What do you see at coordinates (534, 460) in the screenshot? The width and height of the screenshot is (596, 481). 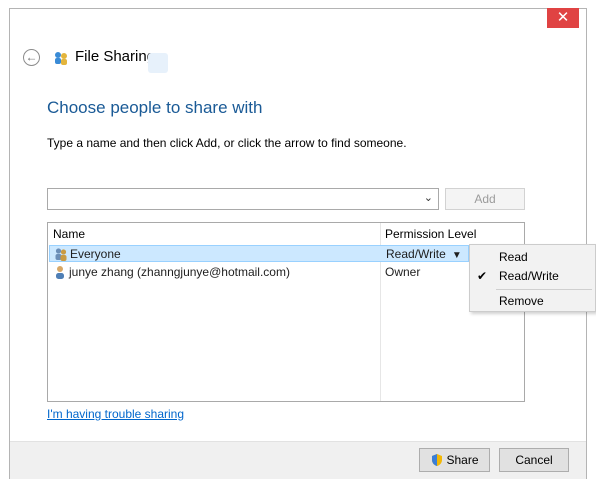 I see `cancel-button: Cancel` at bounding box center [534, 460].